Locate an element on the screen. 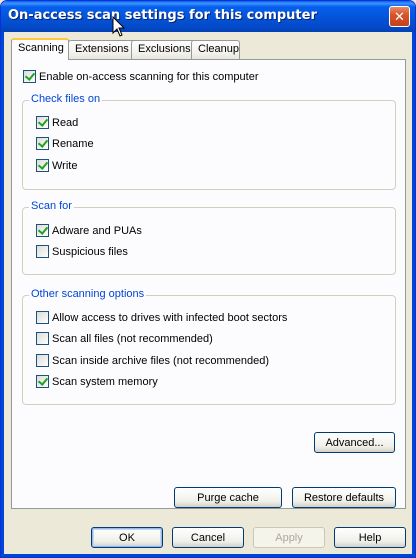  window-frame-right is located at coordinates (413, 294).